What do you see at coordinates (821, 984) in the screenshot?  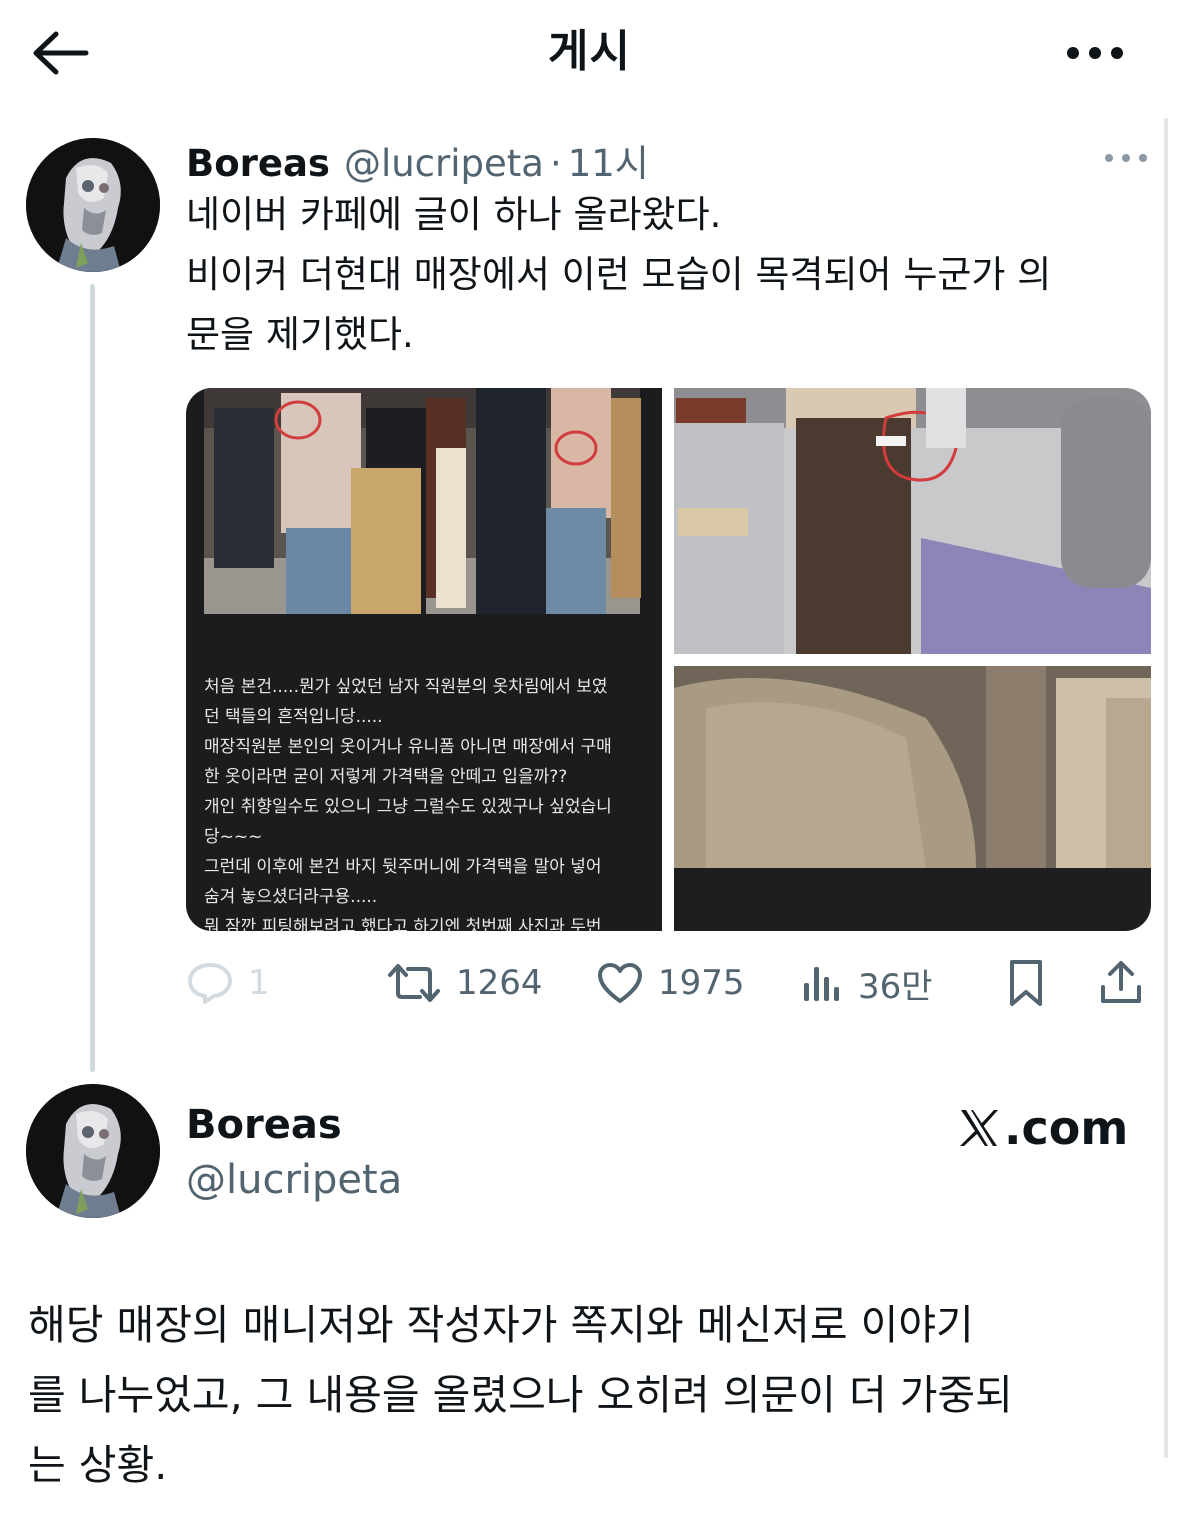 I see `bar-chart-icon` at bounding box center [821, 984].